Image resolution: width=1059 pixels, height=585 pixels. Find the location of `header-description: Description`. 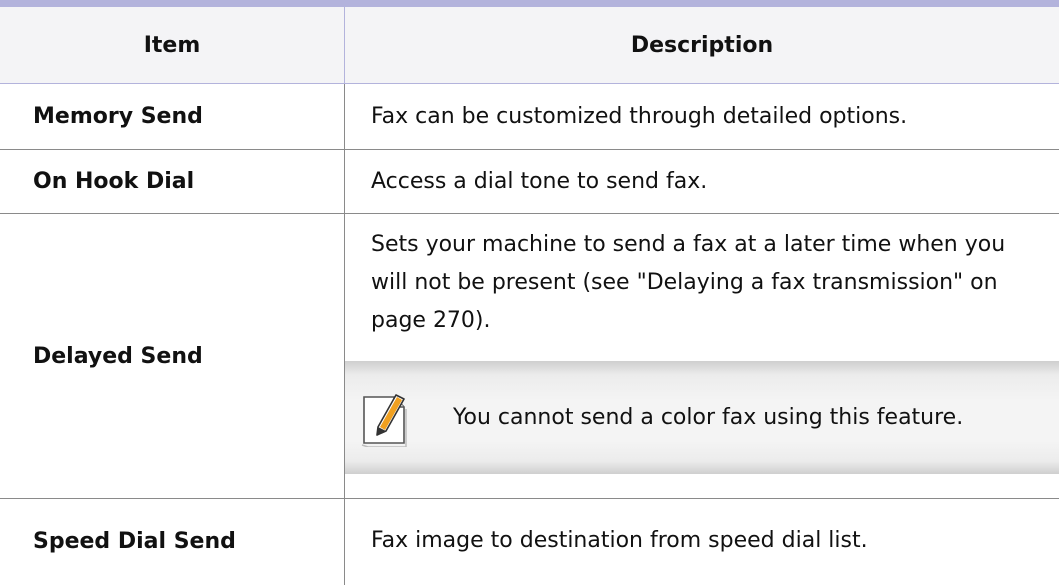

header-description: Description is located at coordinates (702, 45).